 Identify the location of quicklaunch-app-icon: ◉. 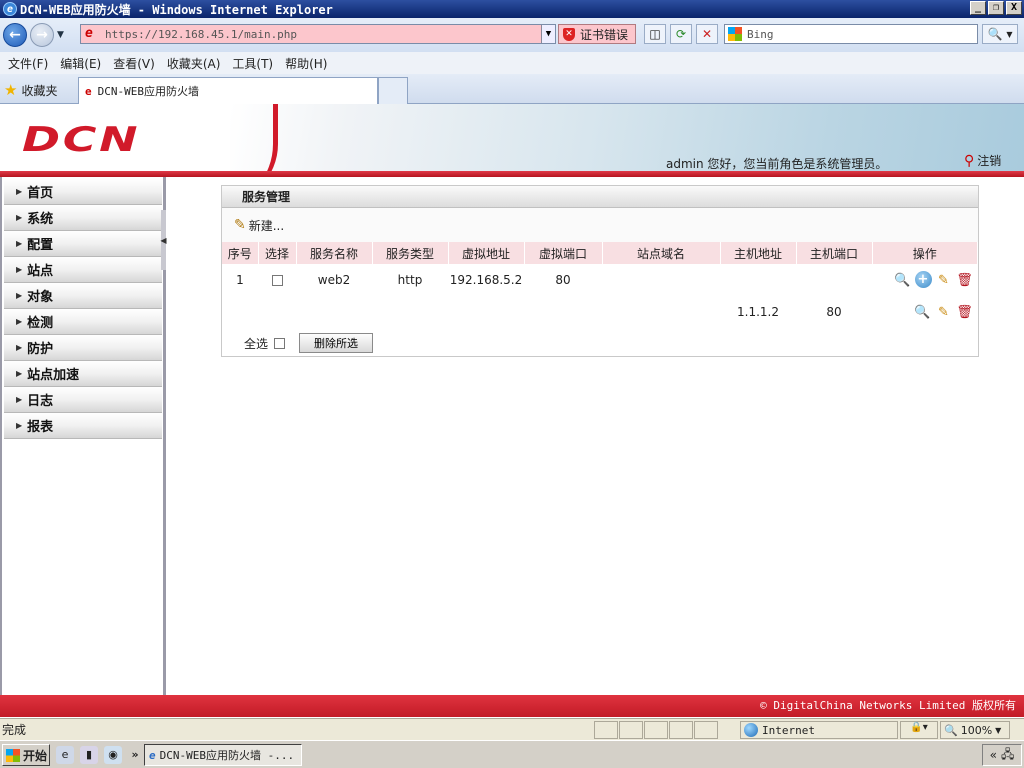
(113, 755).